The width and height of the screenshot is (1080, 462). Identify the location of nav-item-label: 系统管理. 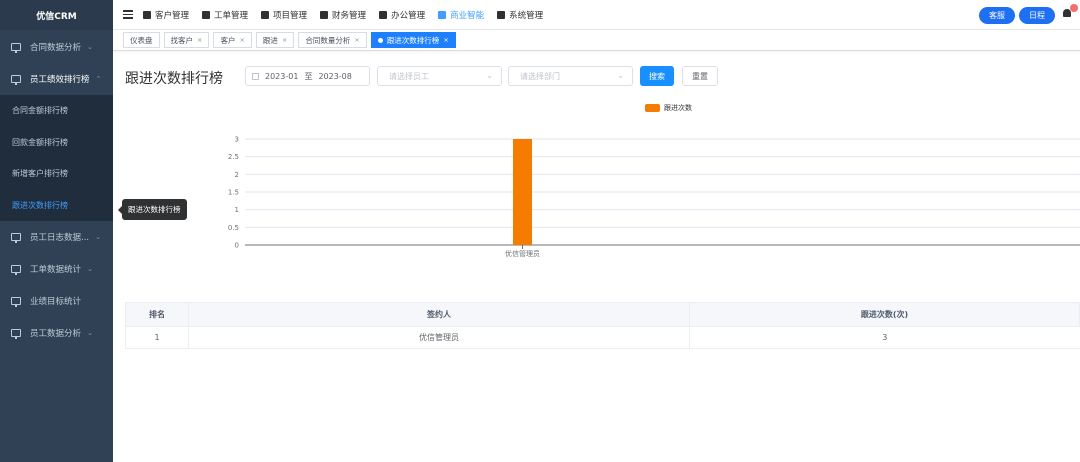
(526, 15).